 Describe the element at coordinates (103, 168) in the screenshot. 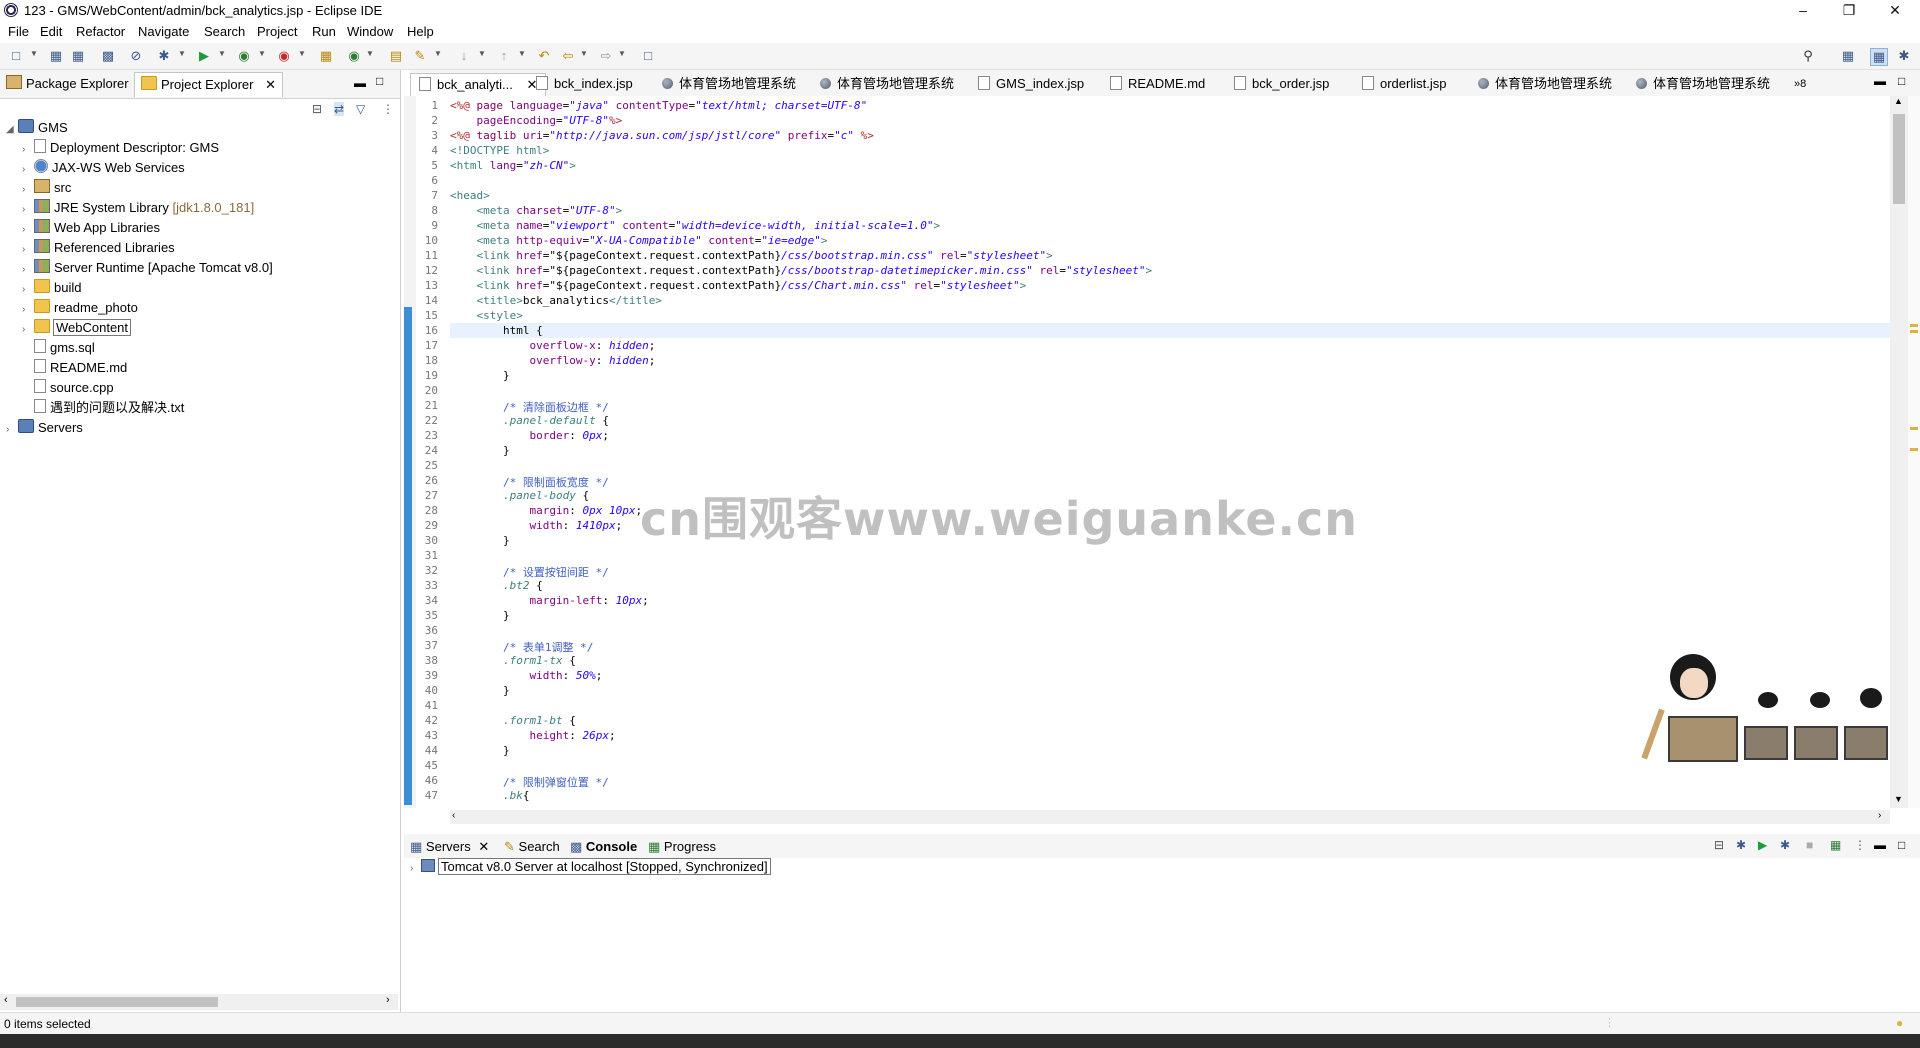

I see `tree-item-jax-ws: › JAX-WS Web Services` at that location.